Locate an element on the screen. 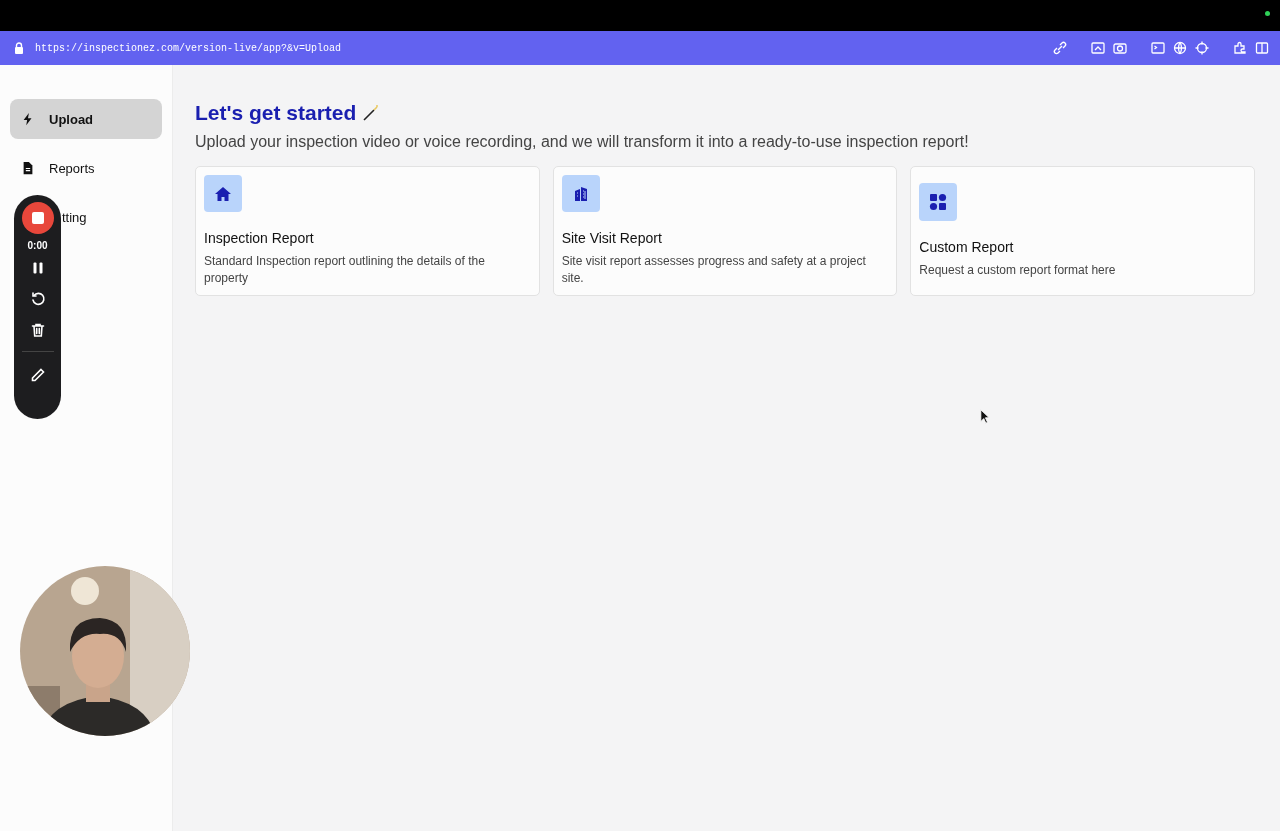 The width and height of the screenshot is (1280, 831). pointer-icon is located at coordinates (985, 416).